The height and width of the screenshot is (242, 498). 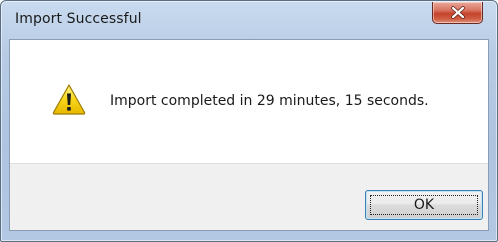 I want to click on close-icon, so click(x=458, y=12).